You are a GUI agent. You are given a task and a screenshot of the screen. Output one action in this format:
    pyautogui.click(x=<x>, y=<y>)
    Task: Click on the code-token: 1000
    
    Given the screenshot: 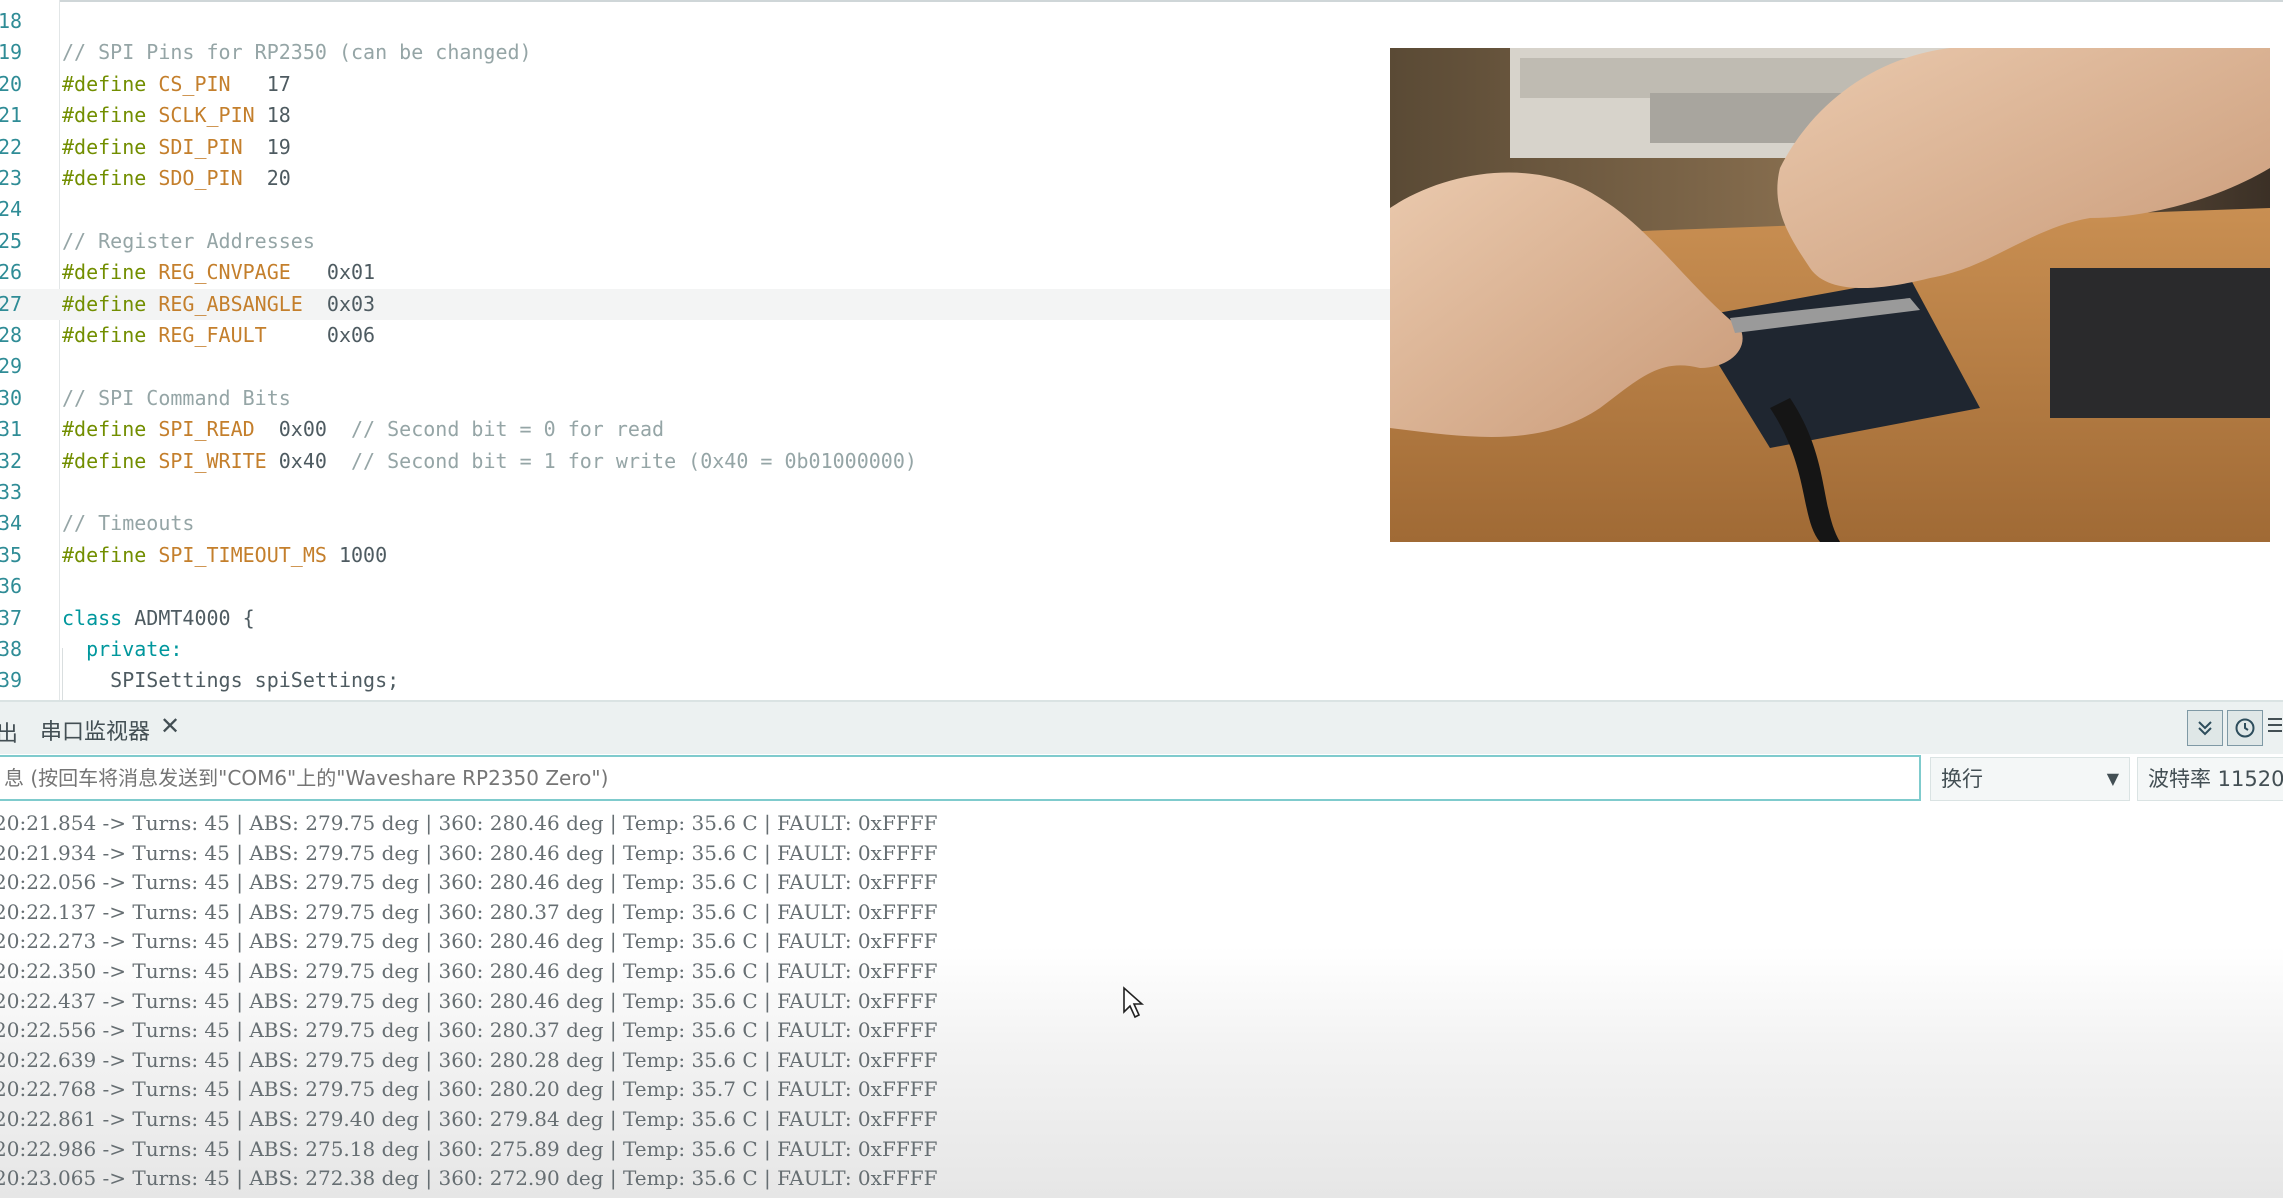 What is the action you would take?
    pyautogui.click(x=357, y=554)
    